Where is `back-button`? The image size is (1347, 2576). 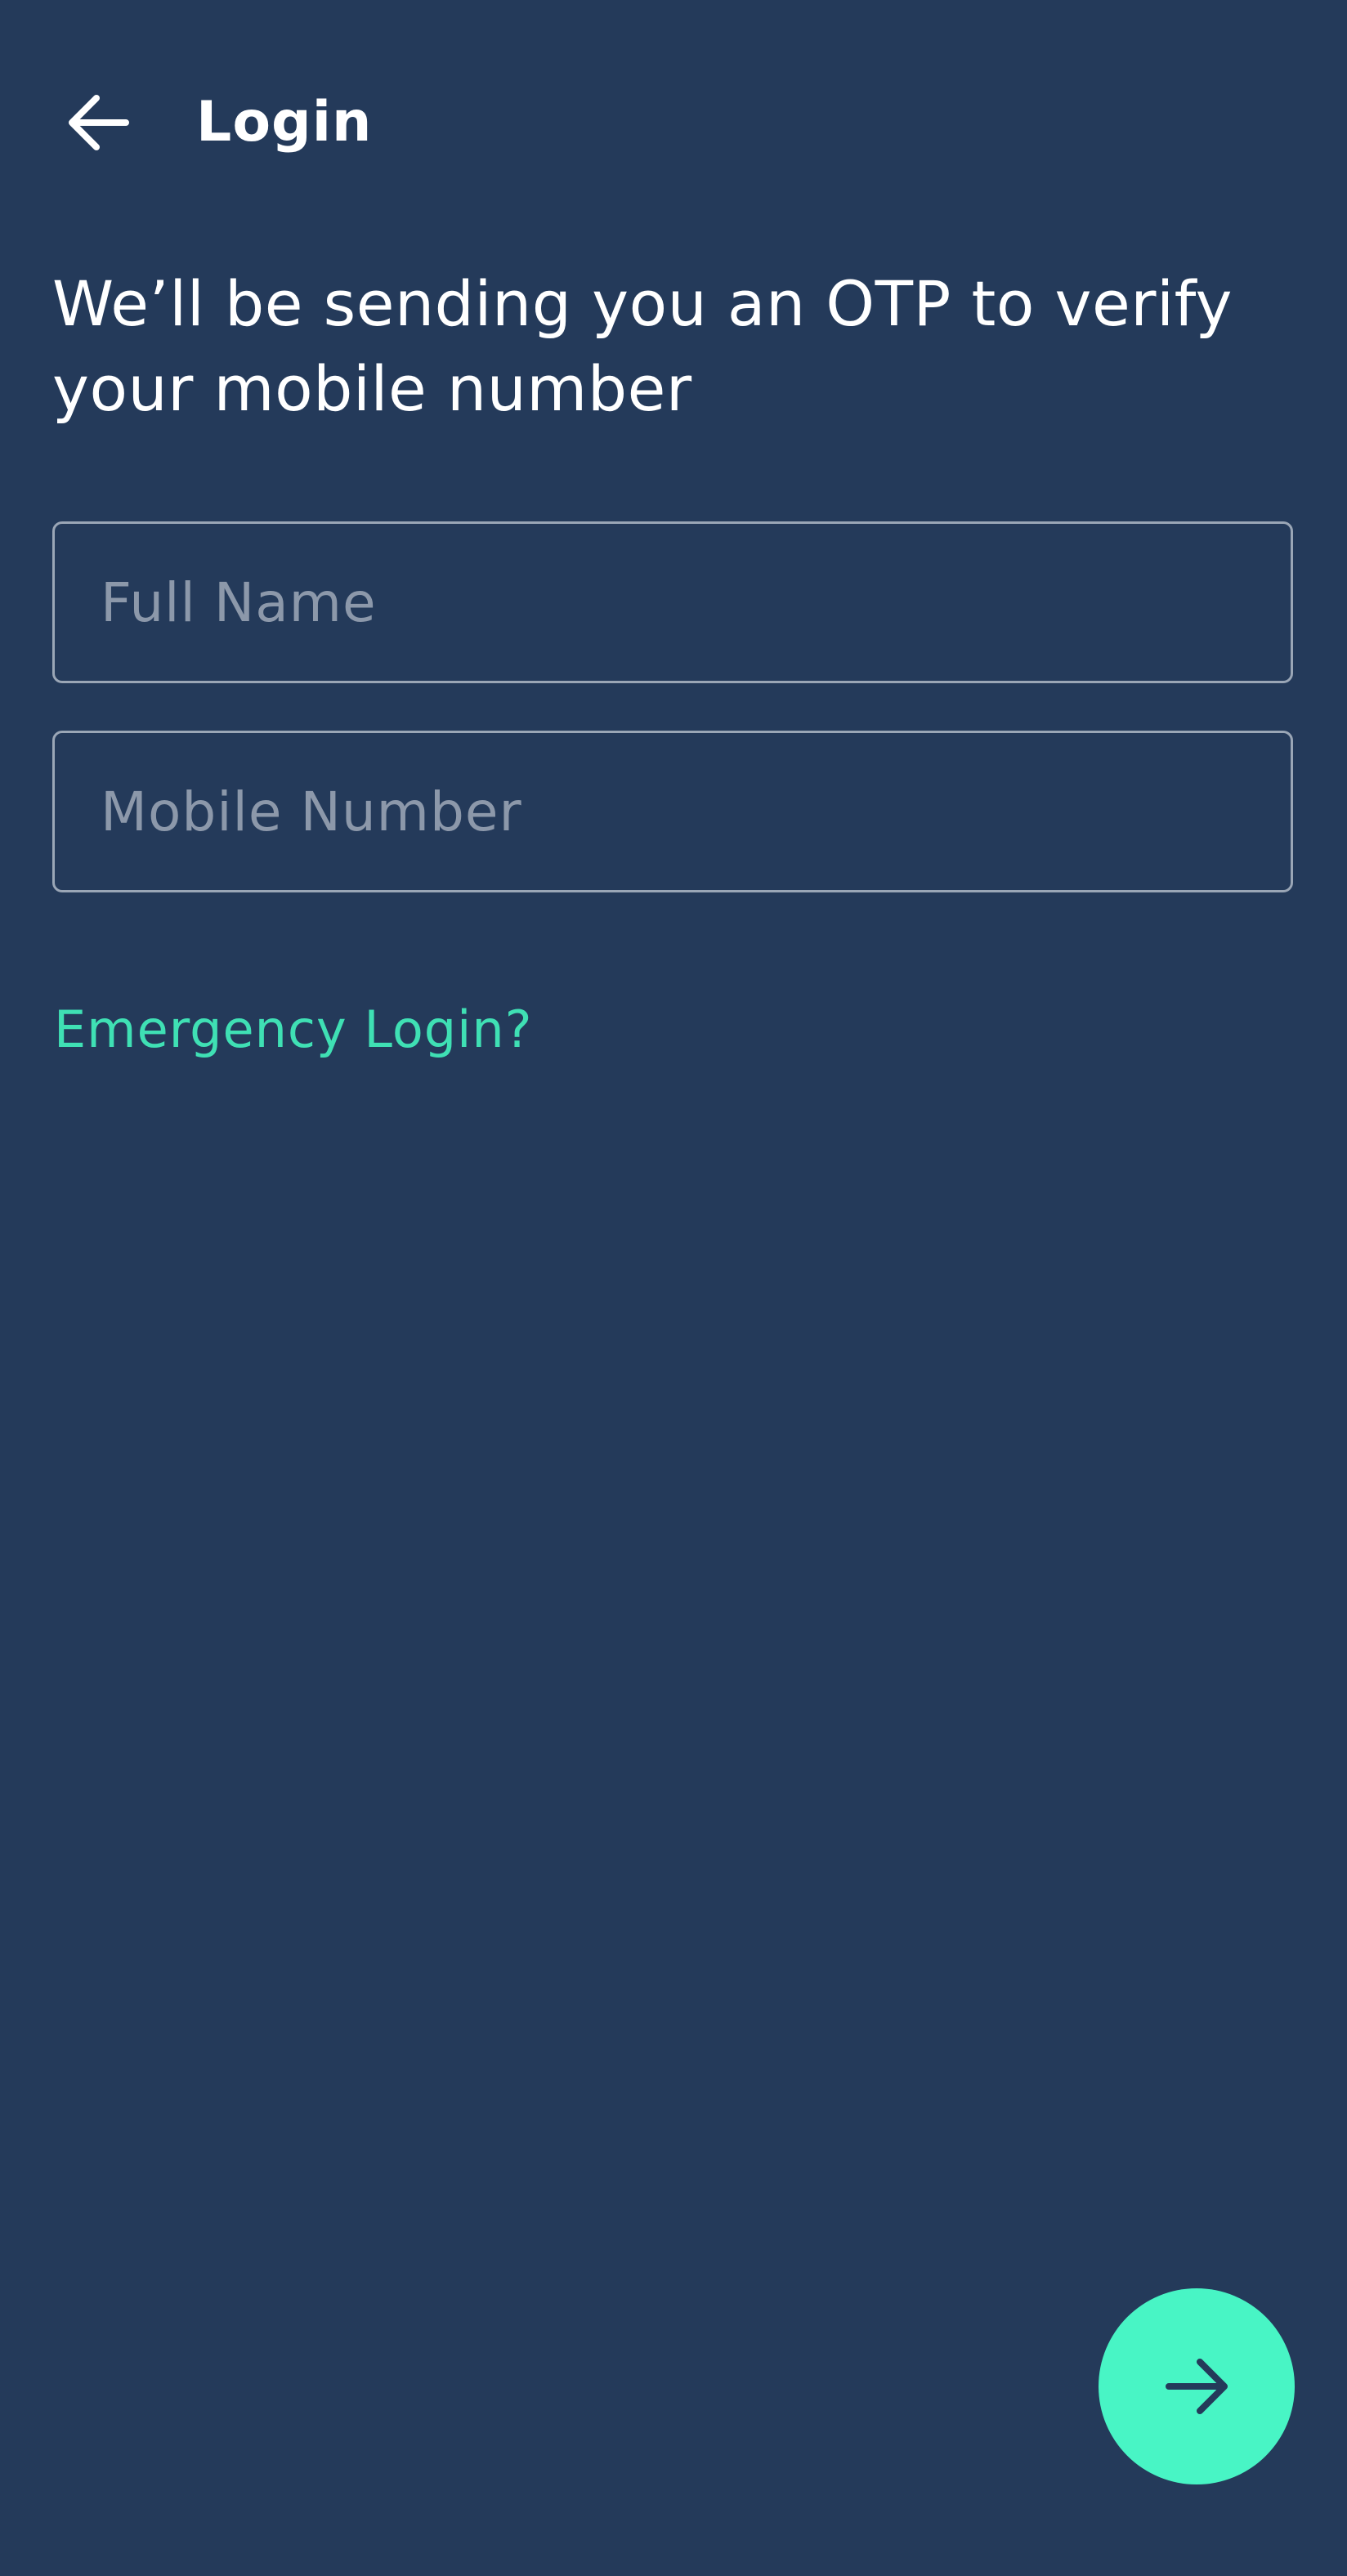
back-button is located at coordinates (98, 123).